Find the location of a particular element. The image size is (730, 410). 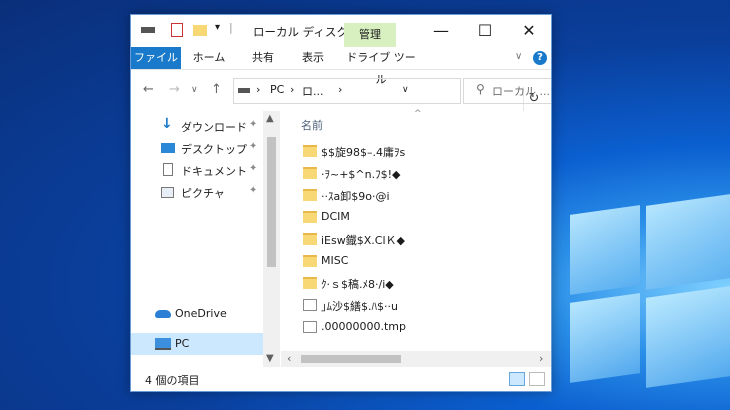

properties-icon is located at coordinates (177, 30).